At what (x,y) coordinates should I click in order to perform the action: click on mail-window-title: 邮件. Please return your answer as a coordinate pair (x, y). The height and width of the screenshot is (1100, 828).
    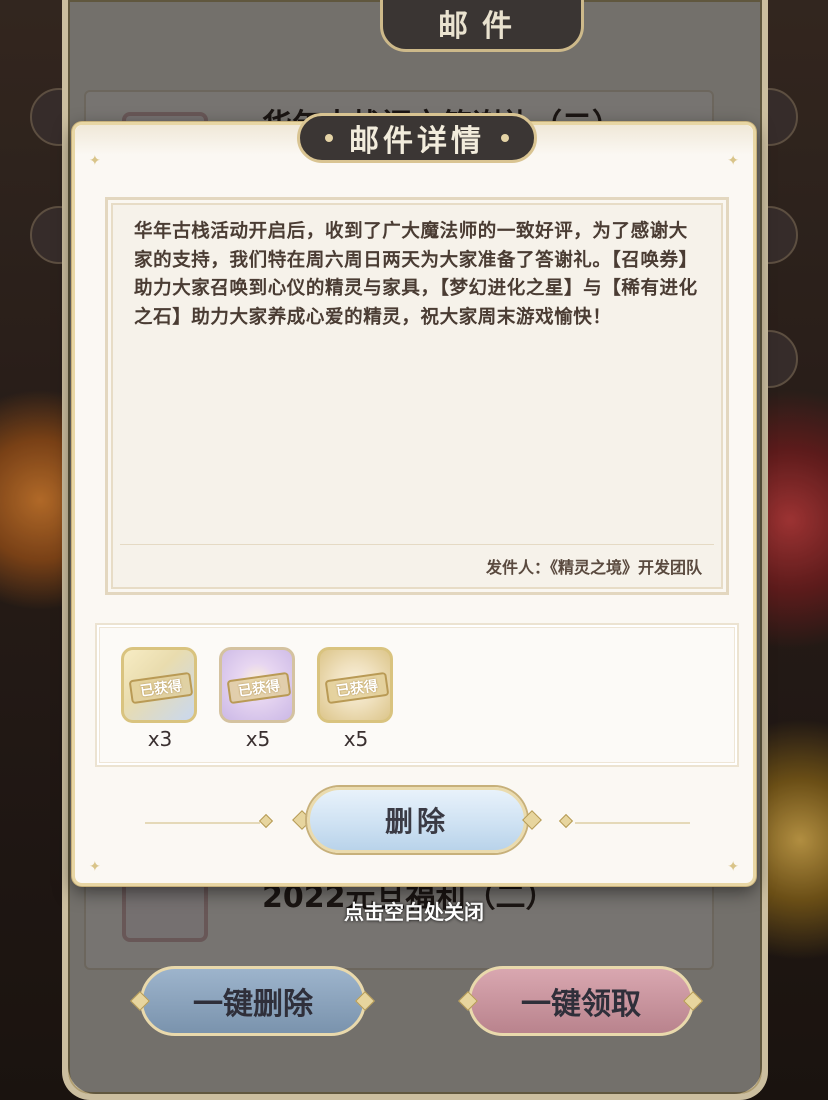
    Looking at the image, I should click on (482, 26).